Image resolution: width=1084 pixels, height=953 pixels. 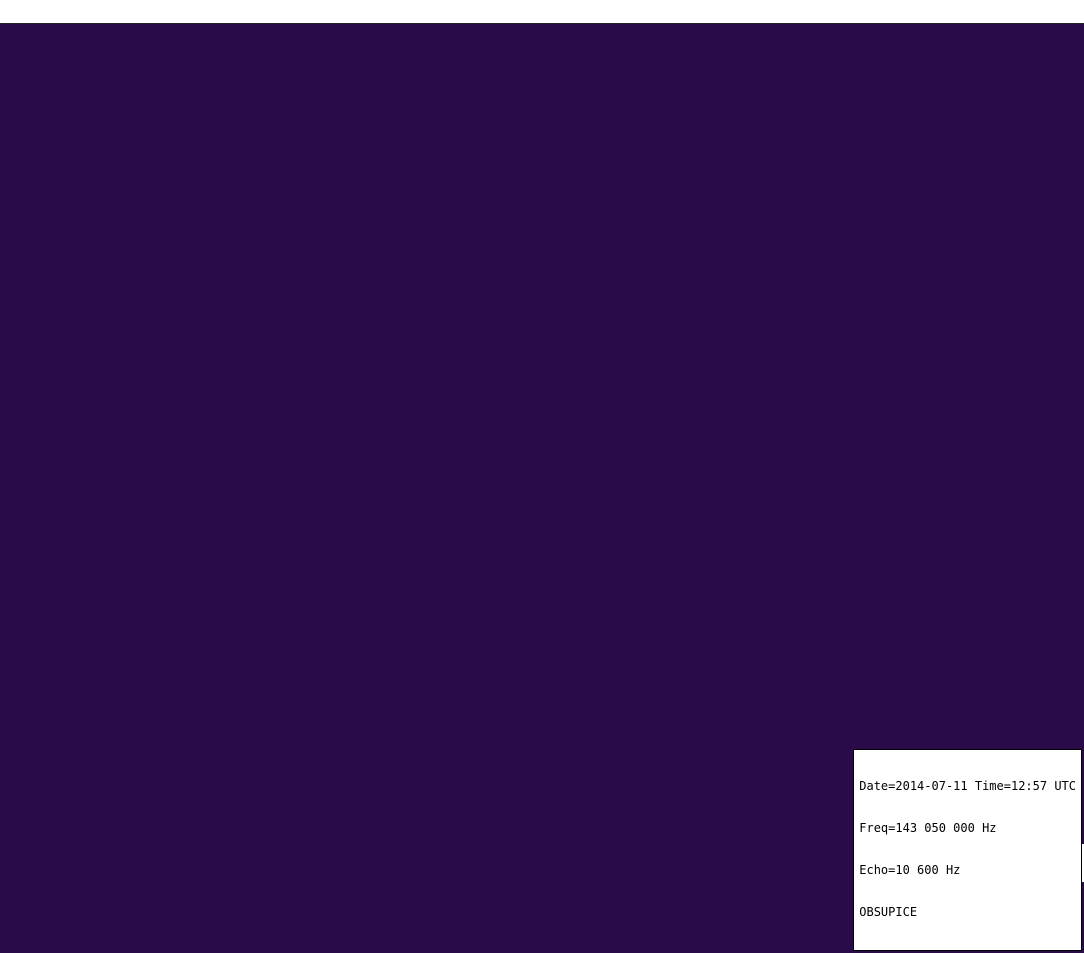 I want to click on info-freq-line: Freq=143 050 000 Hz, so click(x=928, y=828).